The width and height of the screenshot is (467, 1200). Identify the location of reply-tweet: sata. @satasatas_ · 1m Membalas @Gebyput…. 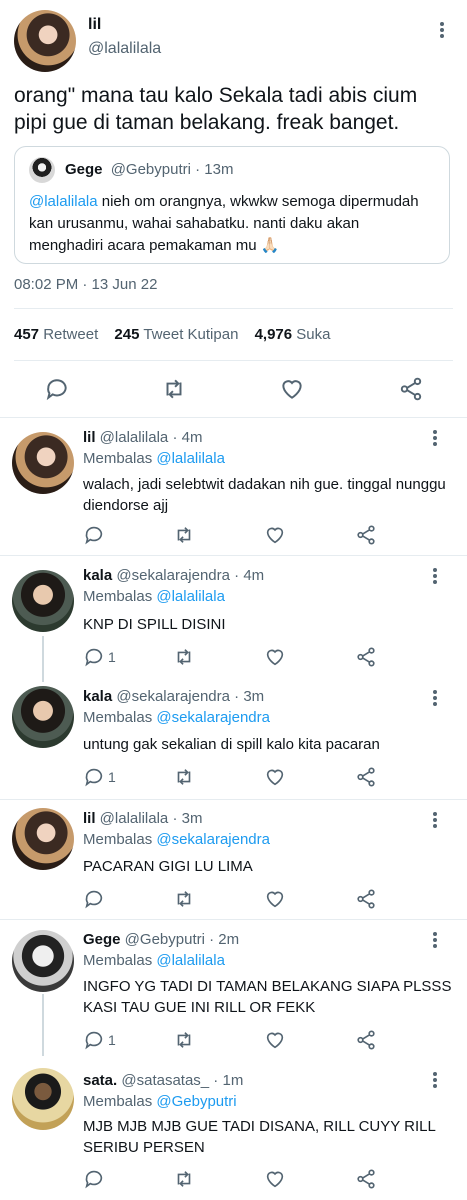
(233, 1128).